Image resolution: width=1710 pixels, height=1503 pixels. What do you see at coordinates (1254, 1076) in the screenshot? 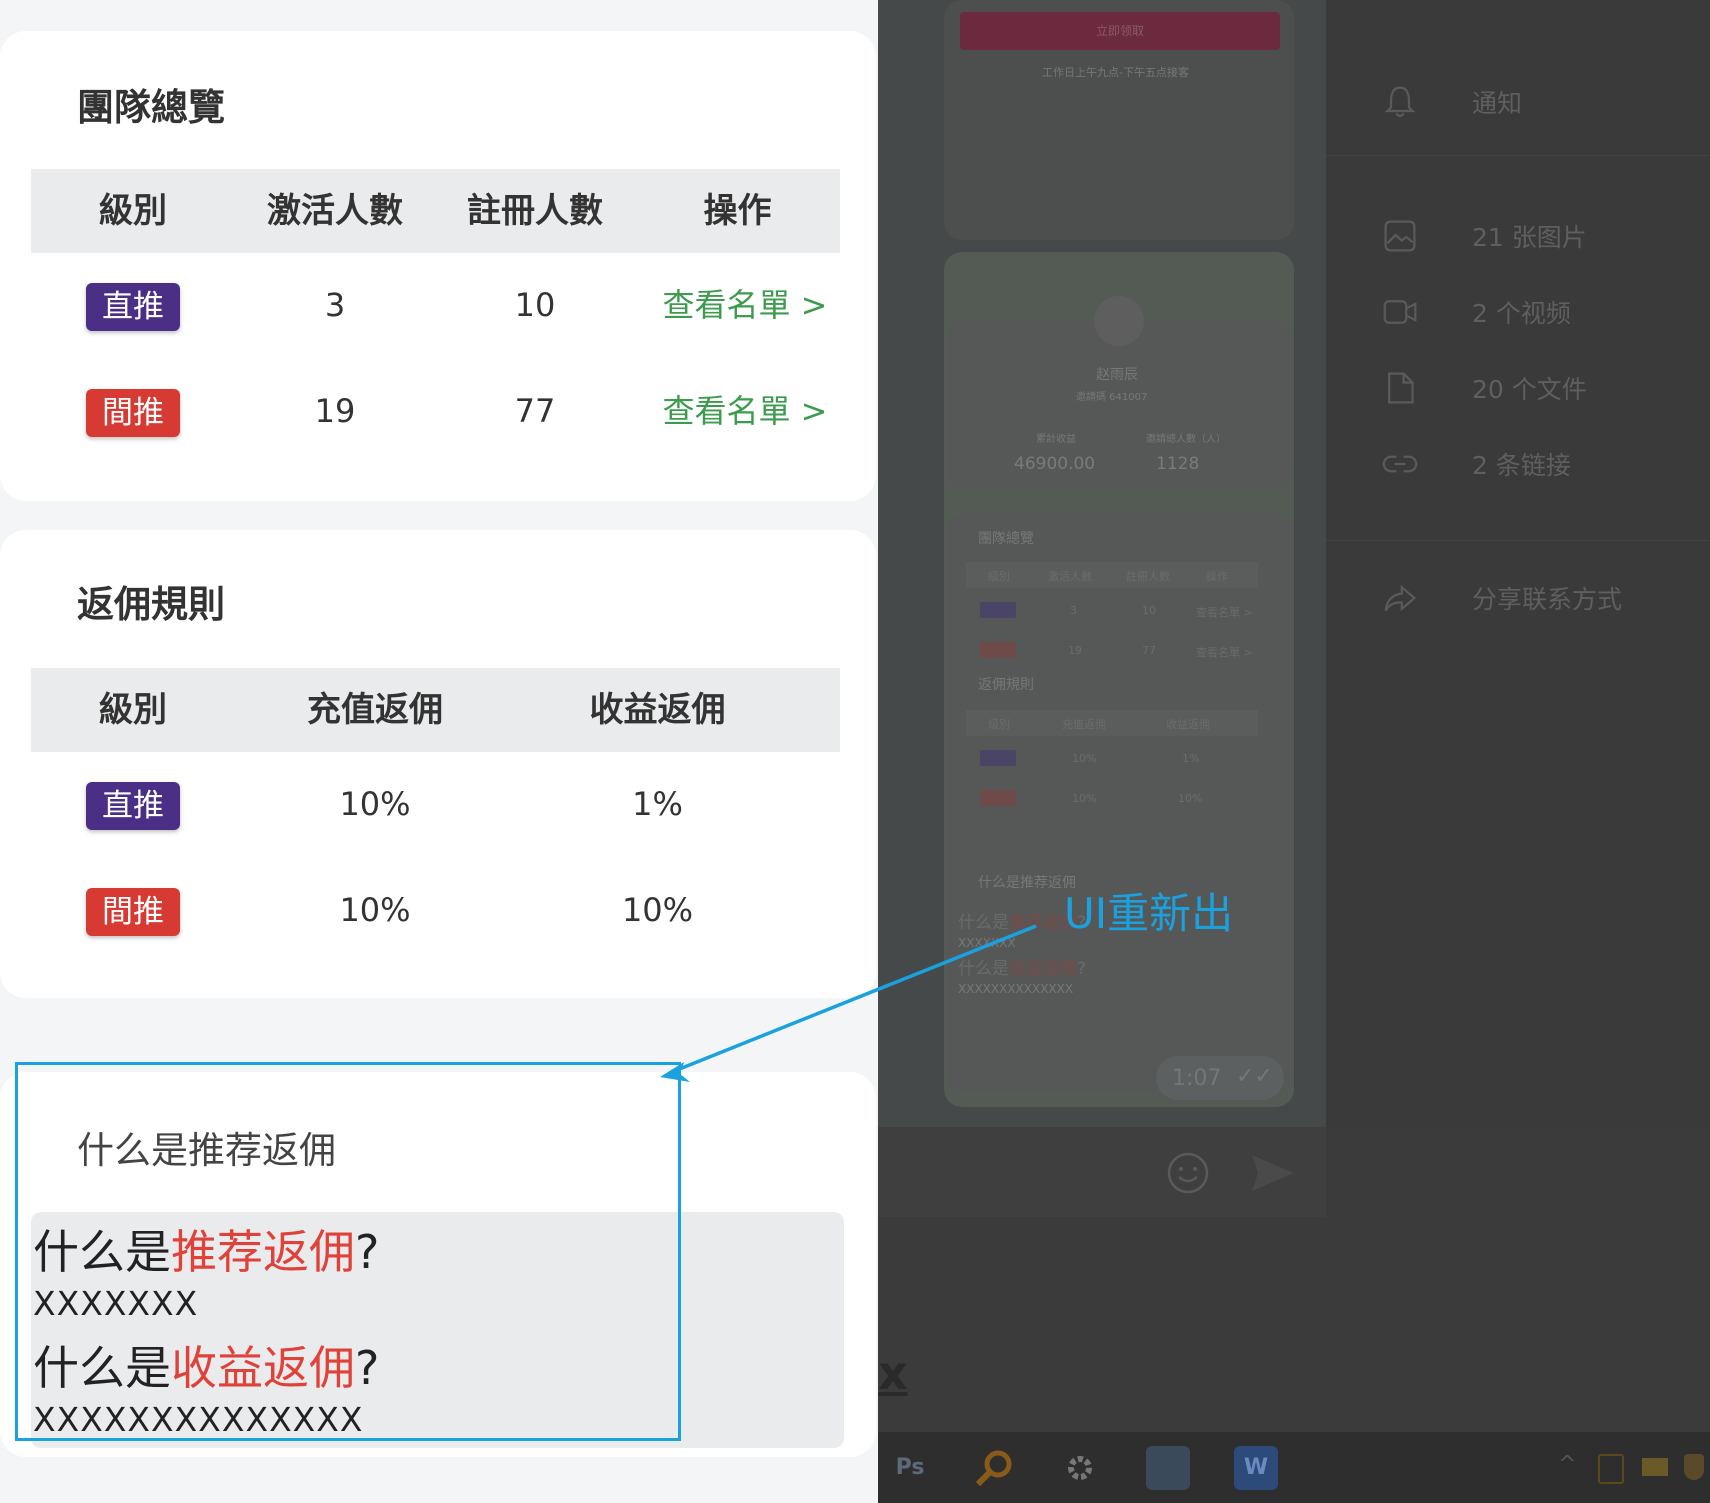
I see `read-check-icon: ✓✓` at bounding box center [1254, 1076].